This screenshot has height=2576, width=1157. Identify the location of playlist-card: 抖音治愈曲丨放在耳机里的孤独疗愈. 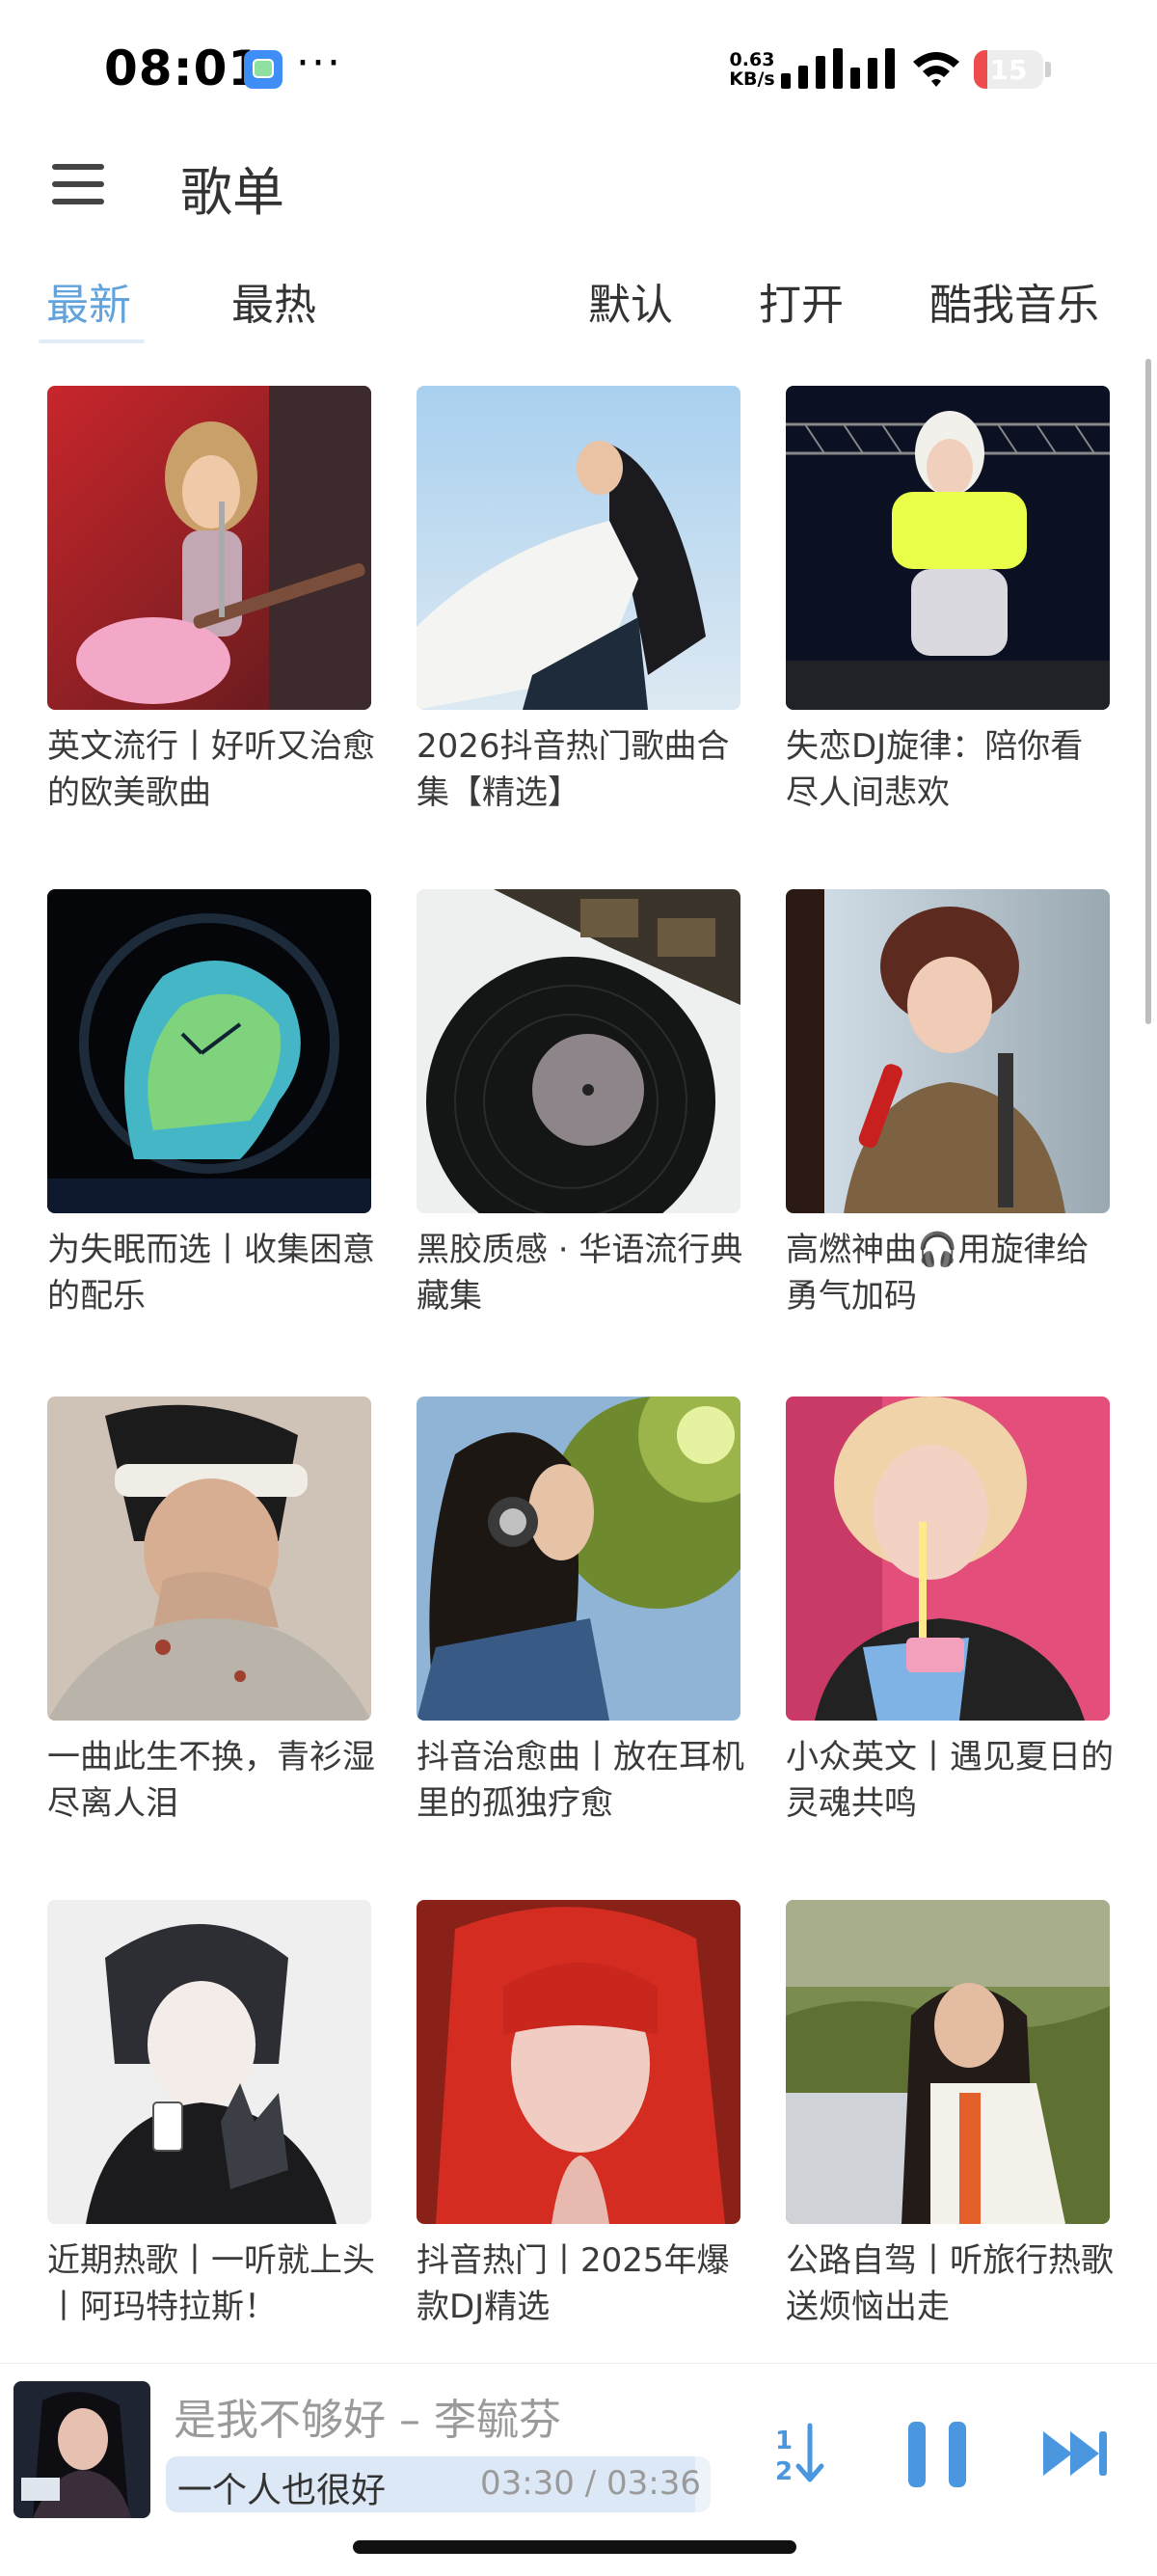
(580, 1611).